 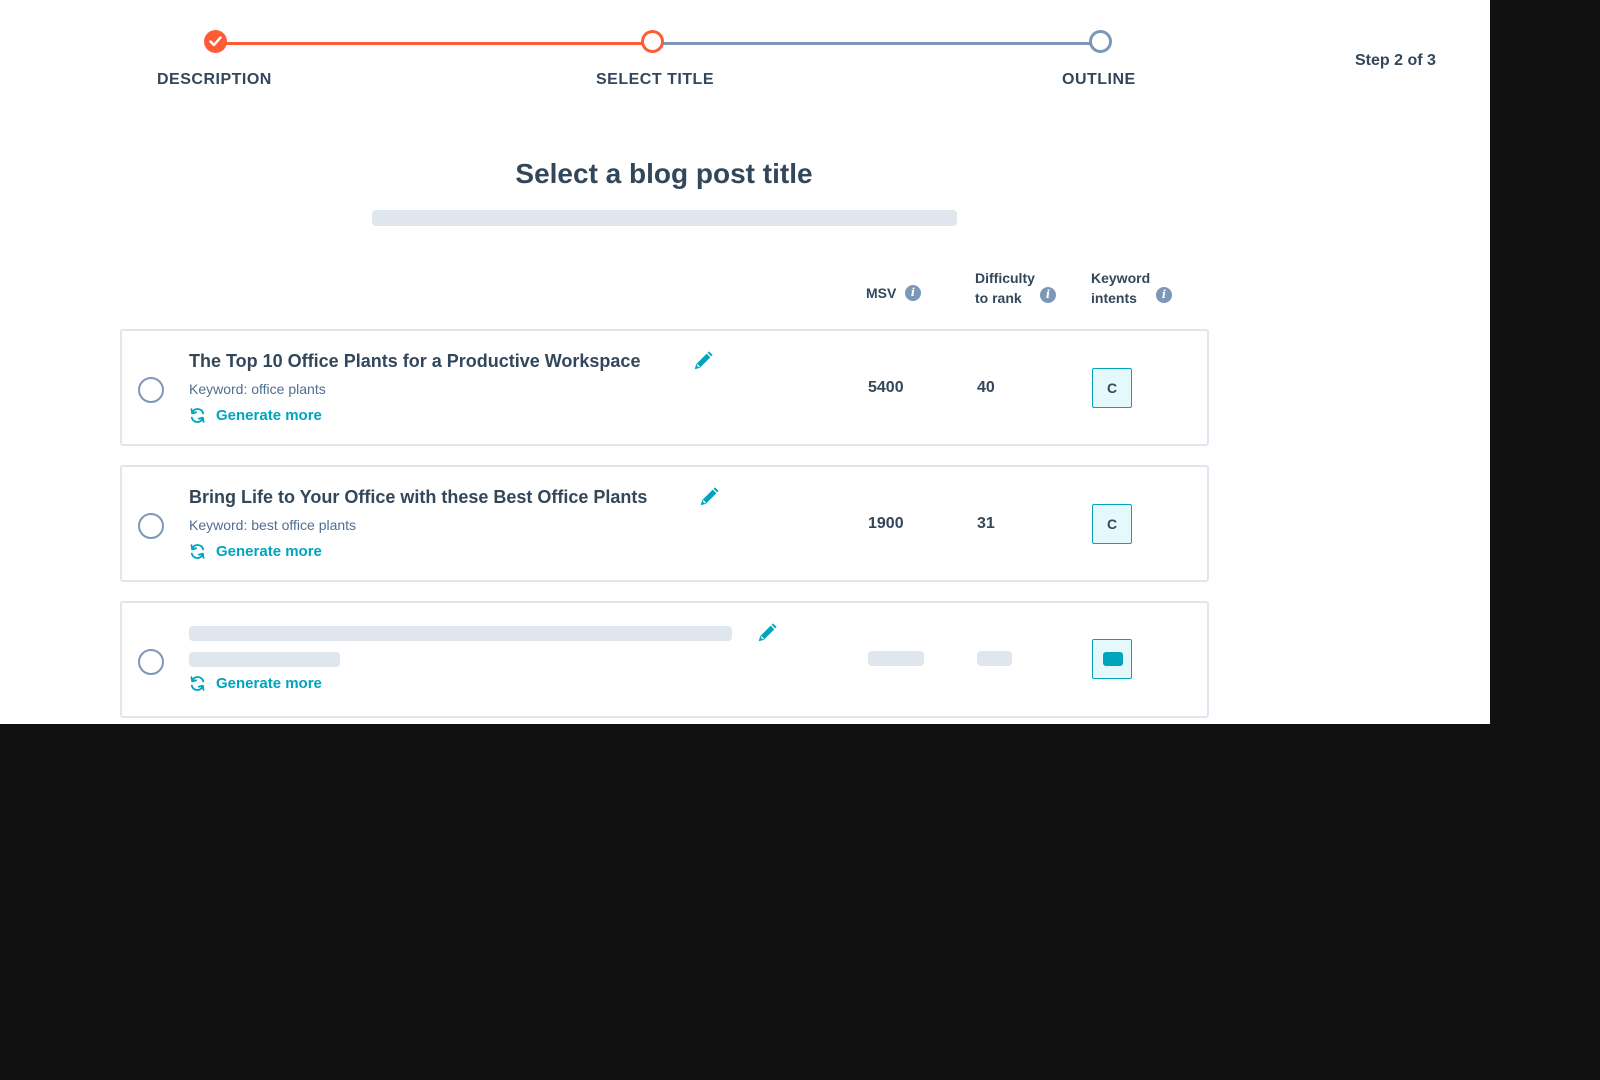 What do you see at coordinates (986, 387) in the screenshot?
I see `difficulty-value: 40` at bounding box center [986, 387].